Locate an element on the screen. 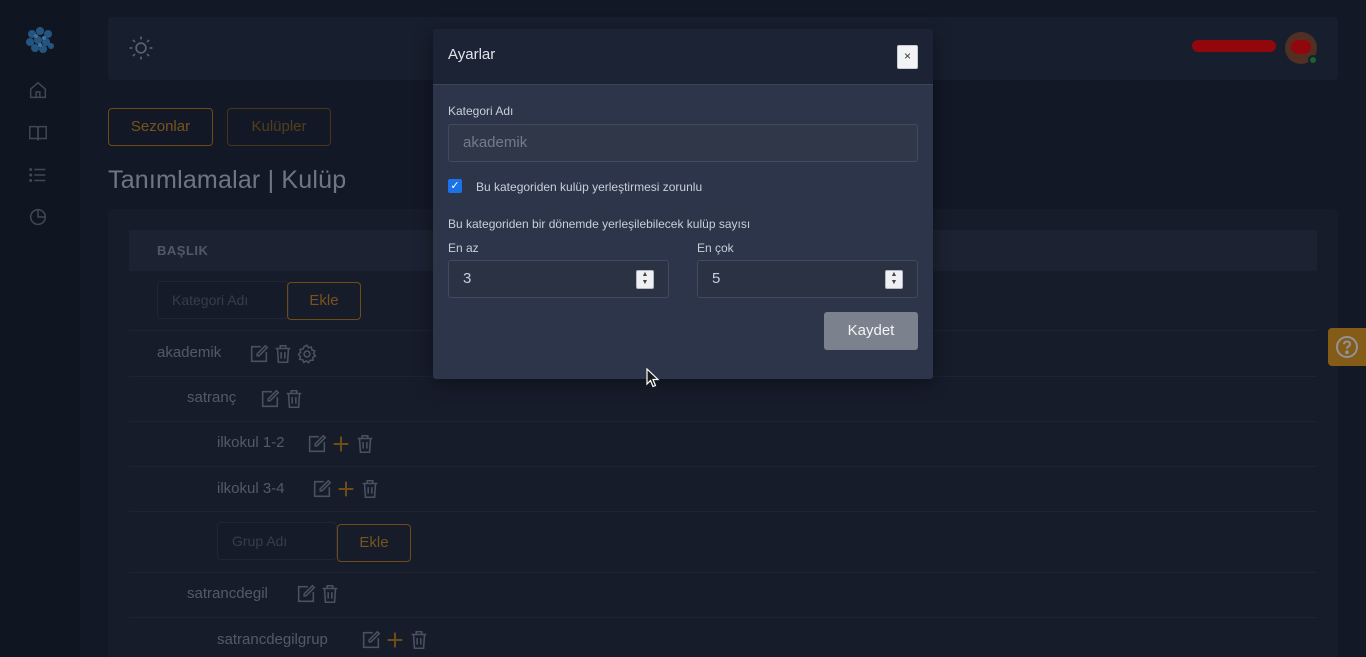  min-value: 3 is located at coordinates (467, 278).